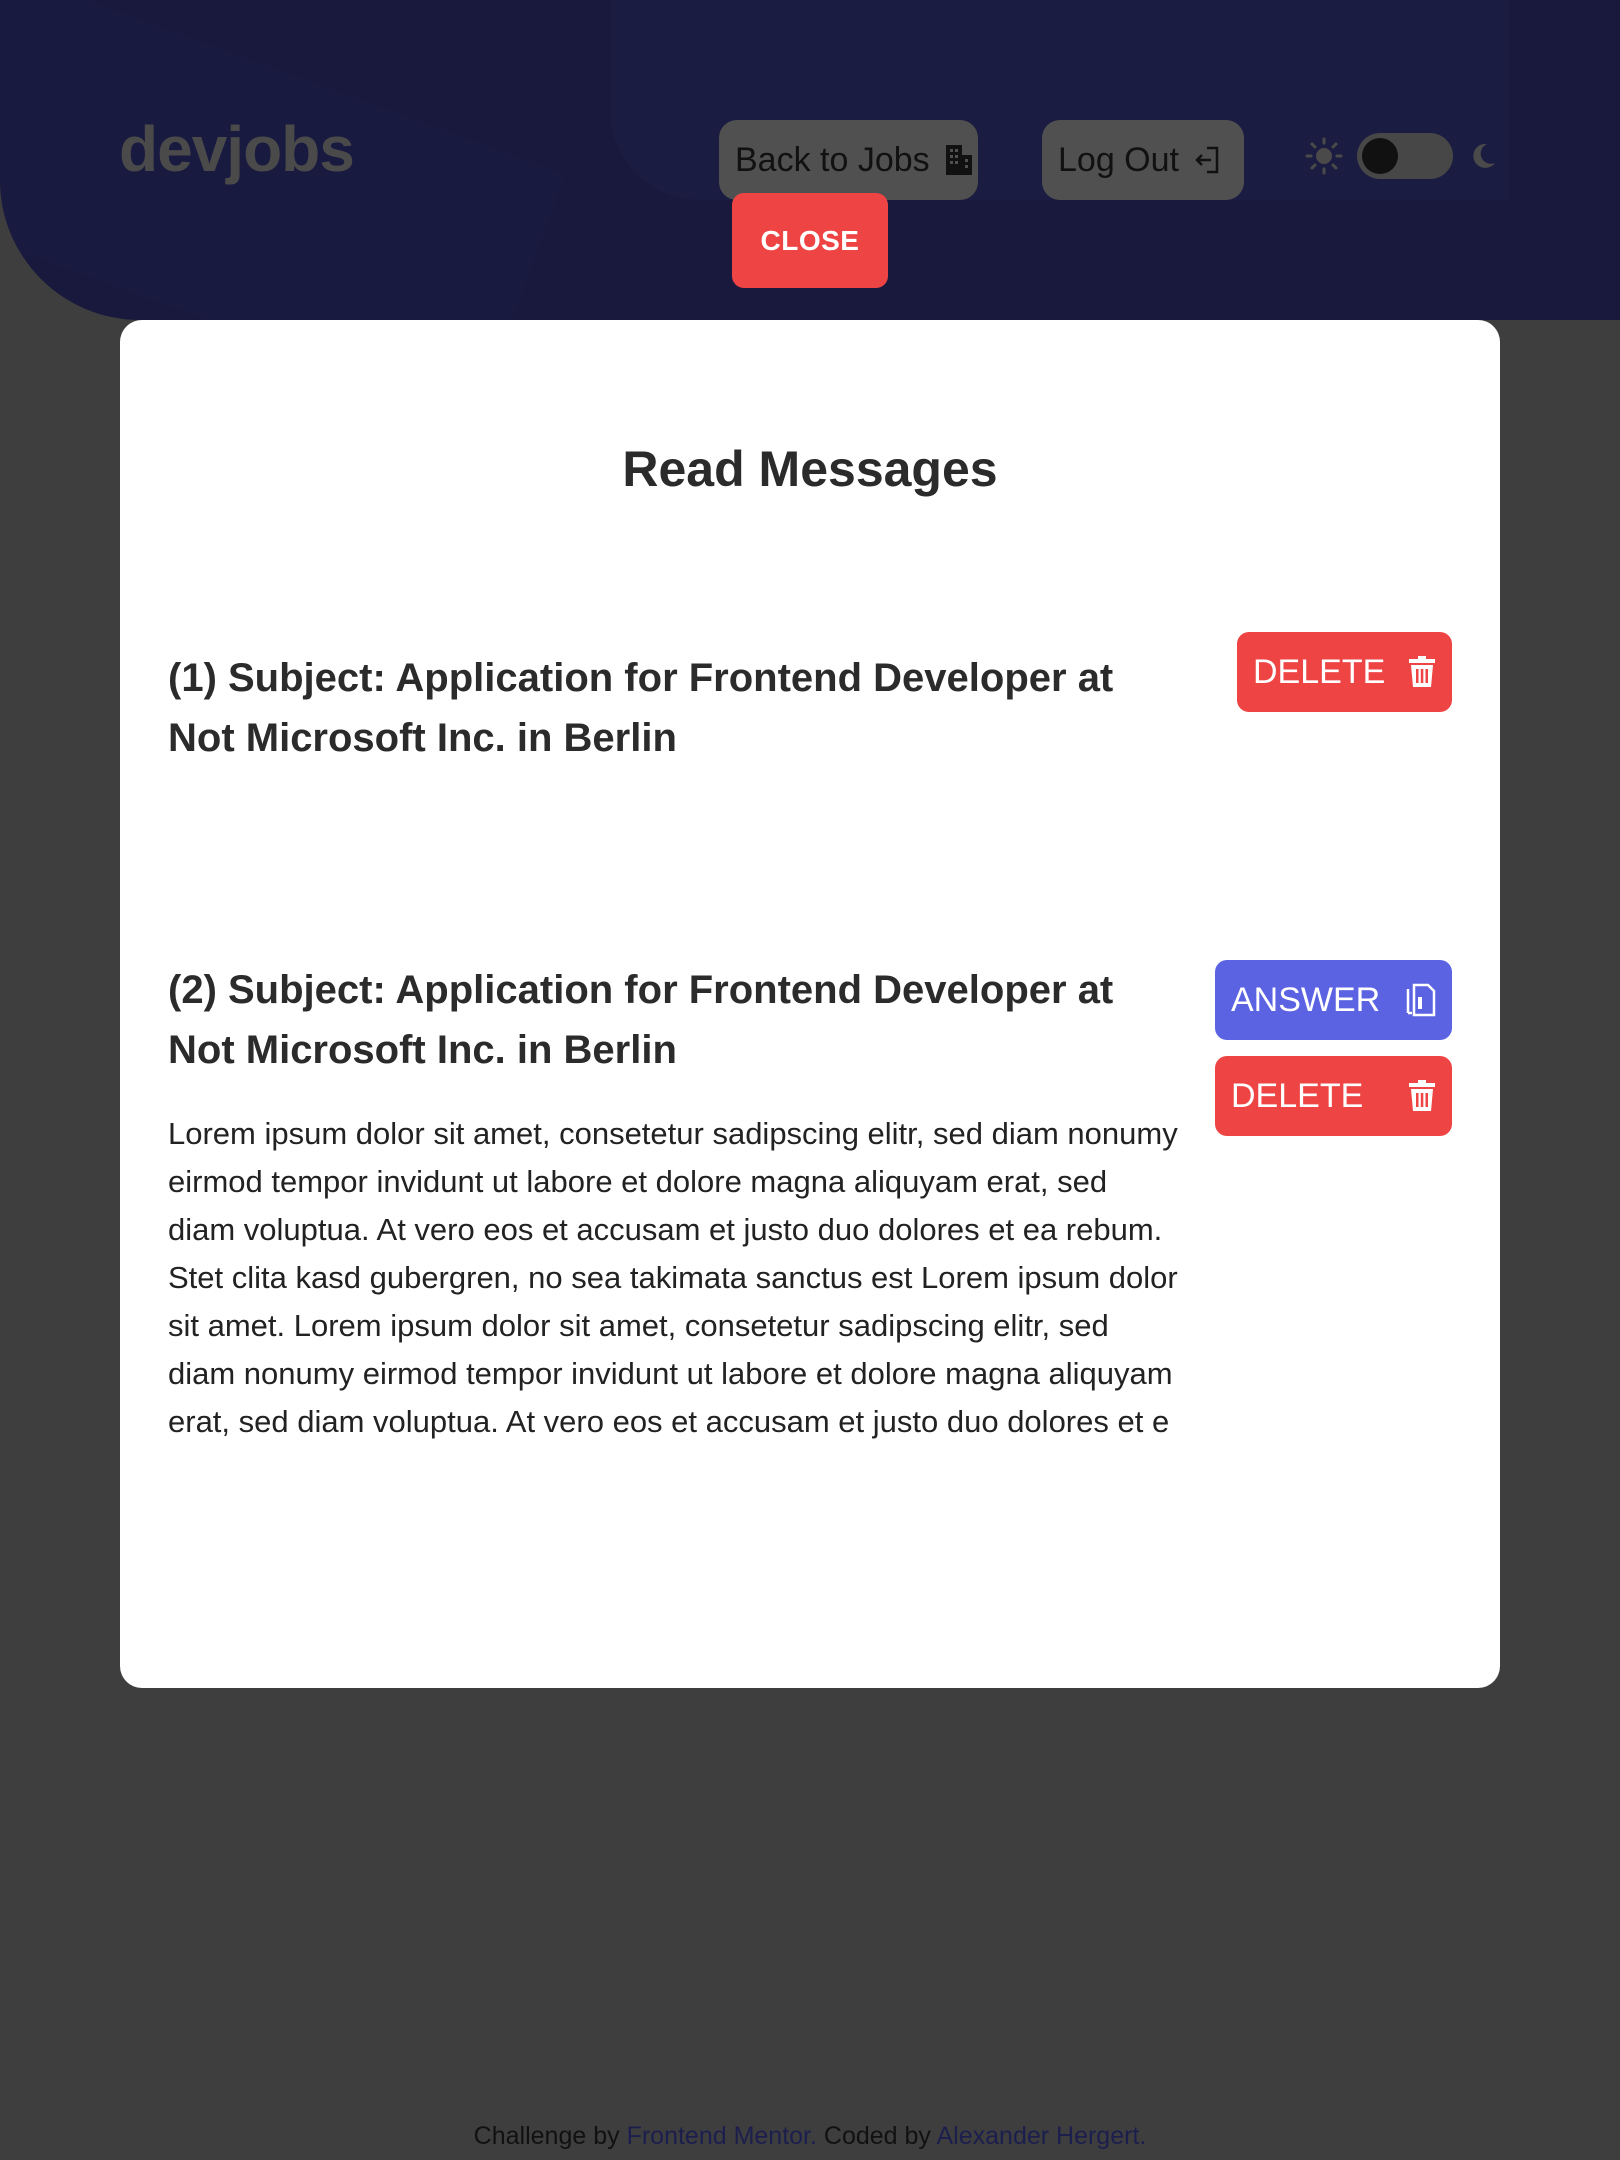  I want to click on building-icon, so click(958, 160).